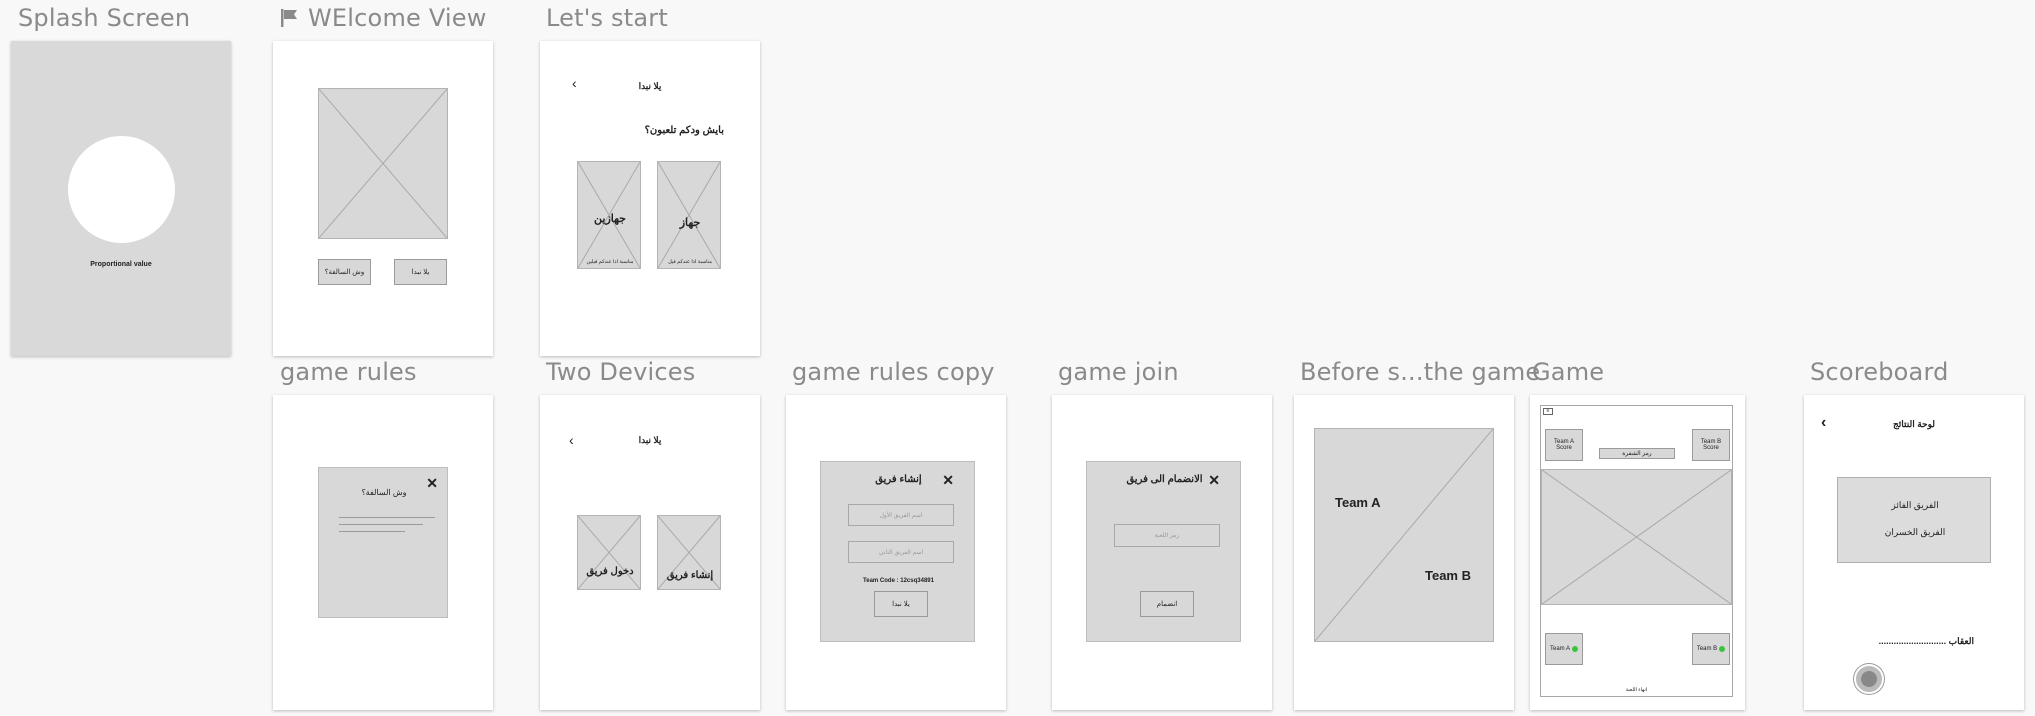 The height and width of the screenshot is (716, 2035). I want to click on two-devices-artboard: ‹ يلا نبدا دخول فريق إنشاء فريق, so click(650, 552).